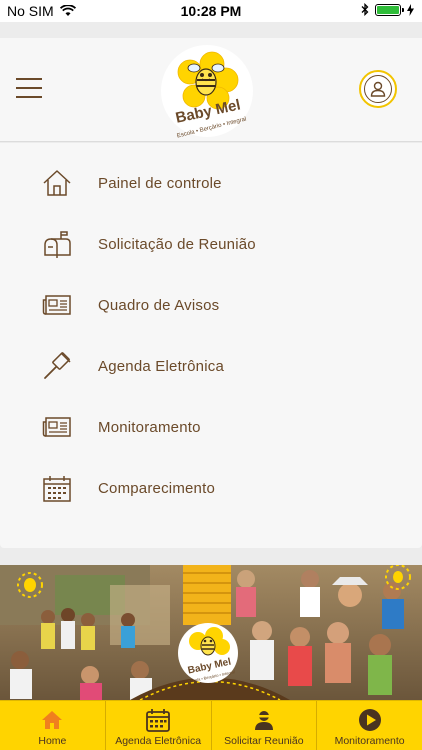 This screenshot has width=422, height=750. I want to click on tab-home: Home, so click(53, 725).